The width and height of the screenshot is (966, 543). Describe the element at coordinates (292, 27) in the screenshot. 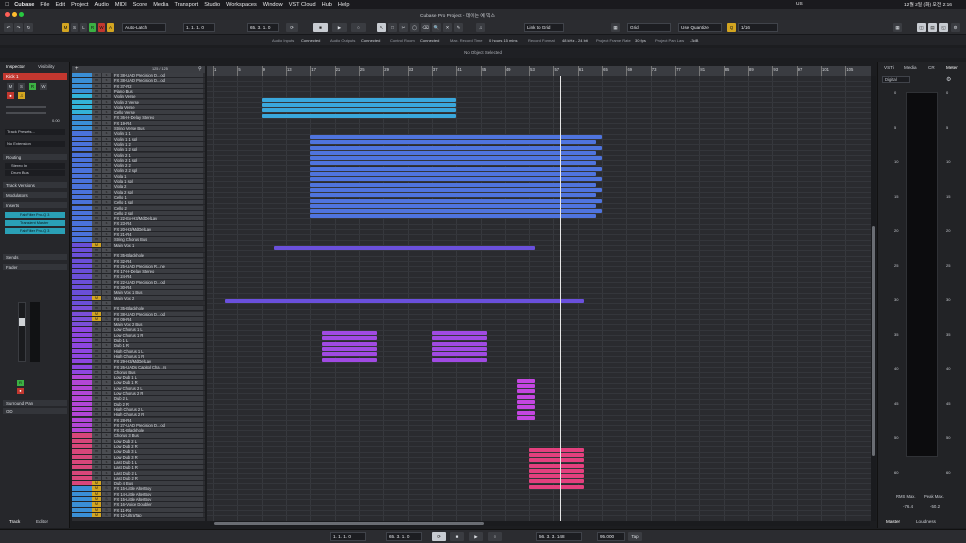

I see `cycle-icon: ⟳` at that location.